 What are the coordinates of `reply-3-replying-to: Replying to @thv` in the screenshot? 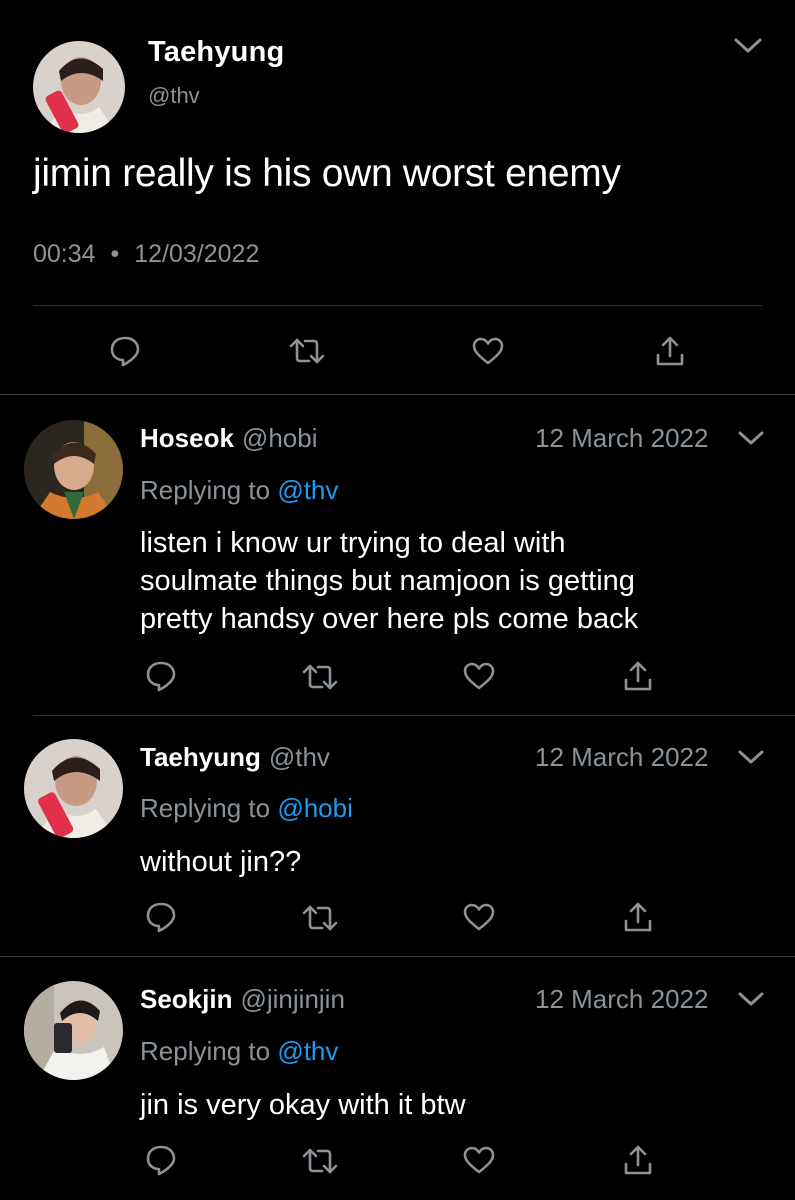 It's located at (239, 1051).